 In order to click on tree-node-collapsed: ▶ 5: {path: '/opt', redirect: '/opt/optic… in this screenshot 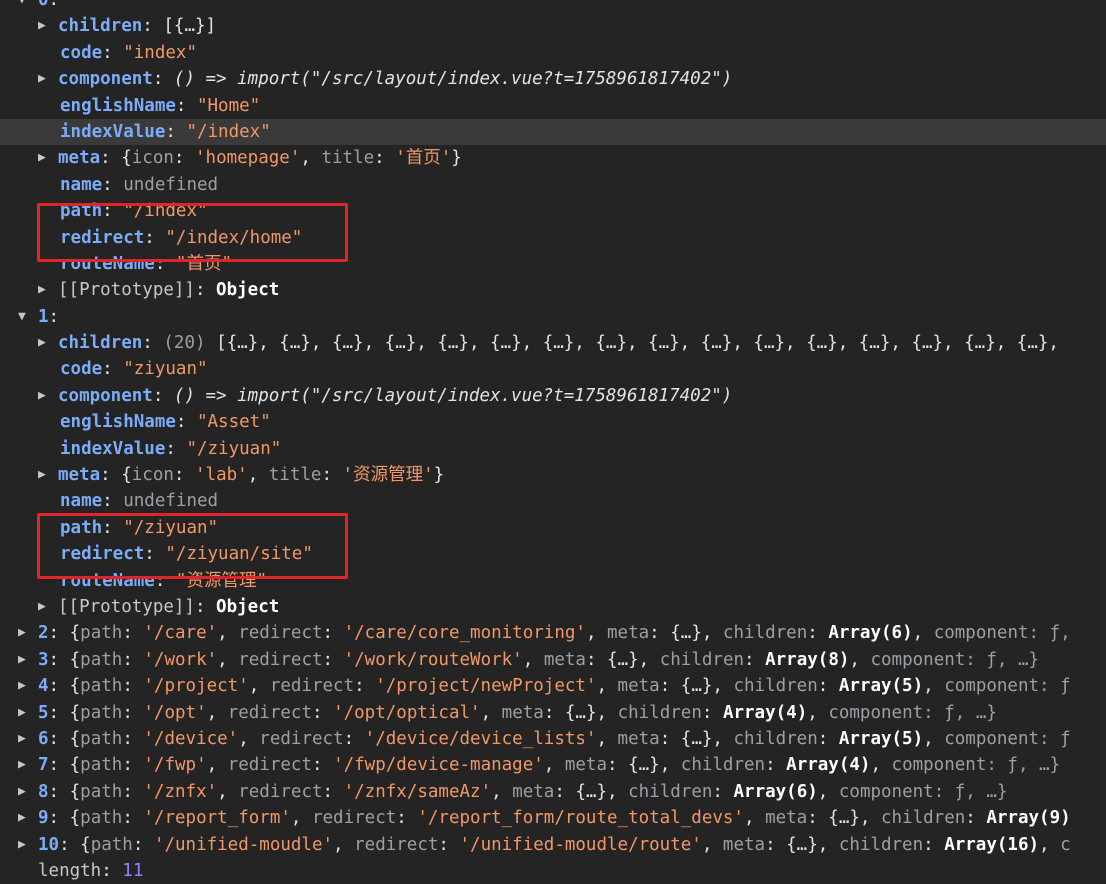, I will do `click(553, 713)`.